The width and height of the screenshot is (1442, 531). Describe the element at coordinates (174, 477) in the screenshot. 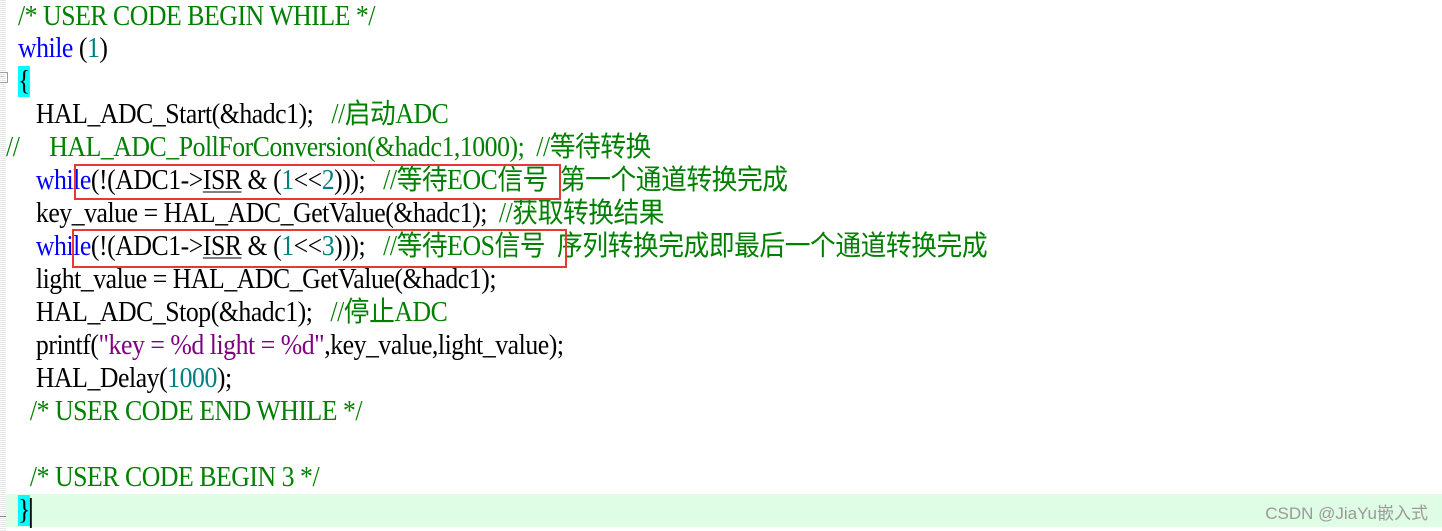

I see `code-comment: /* USER CODE BEGIN 3 */` at that location.